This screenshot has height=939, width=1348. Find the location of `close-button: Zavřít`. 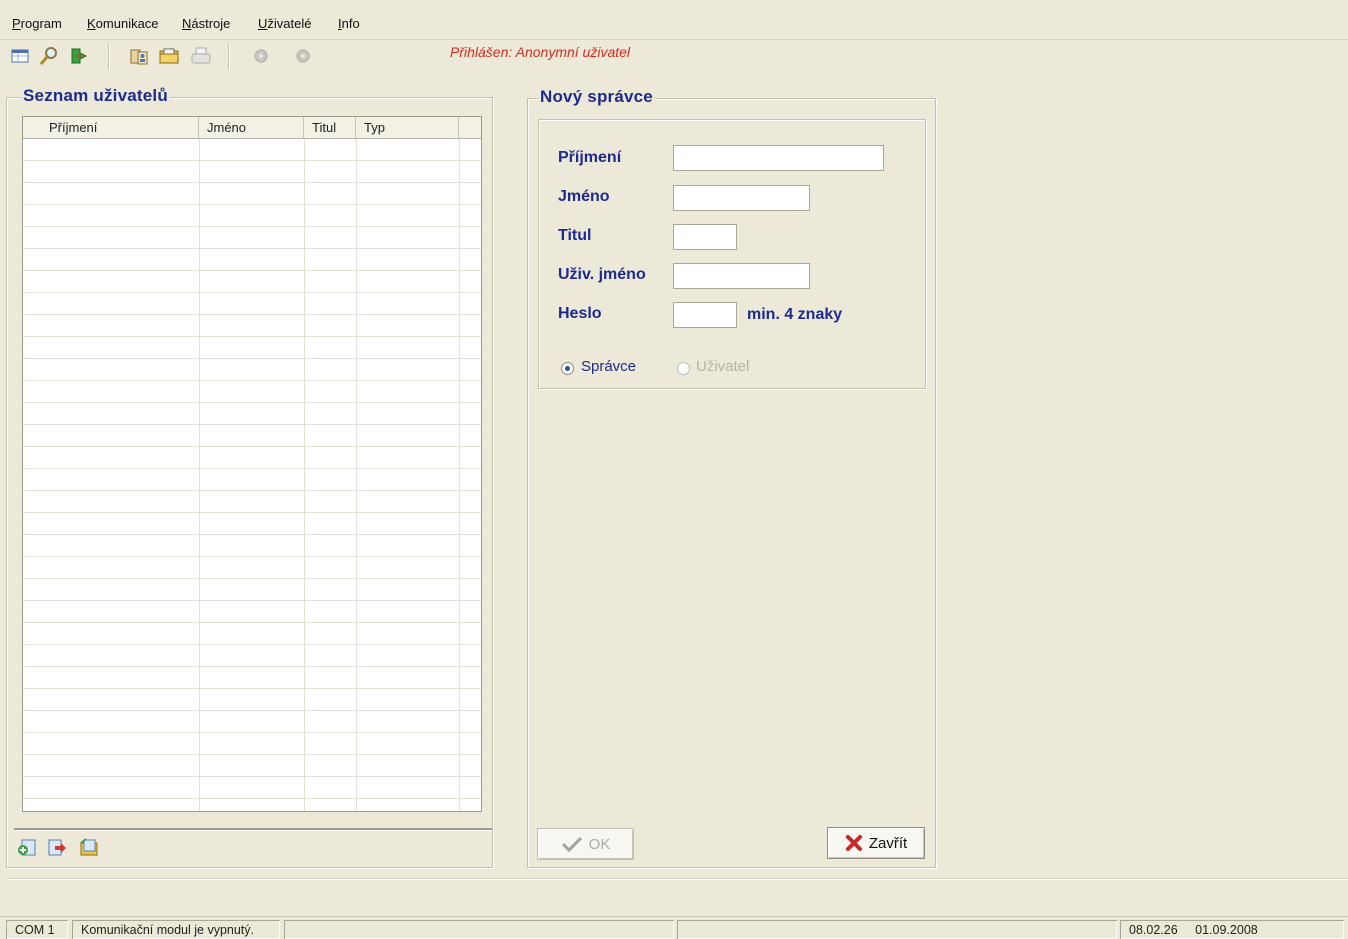

close-button: Zavřít is located at coordinates (876, 843).